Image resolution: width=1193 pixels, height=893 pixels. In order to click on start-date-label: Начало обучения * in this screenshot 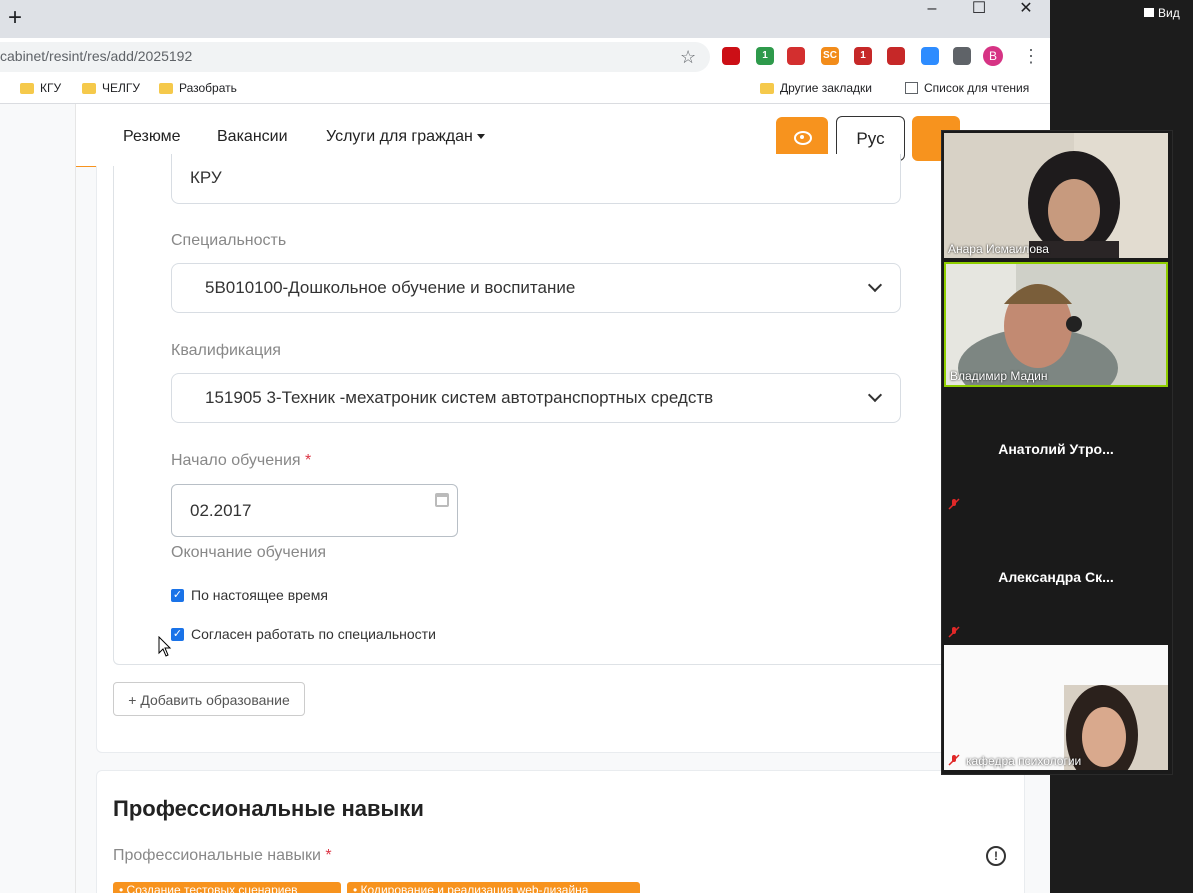, I will do `click(241, 460)`.